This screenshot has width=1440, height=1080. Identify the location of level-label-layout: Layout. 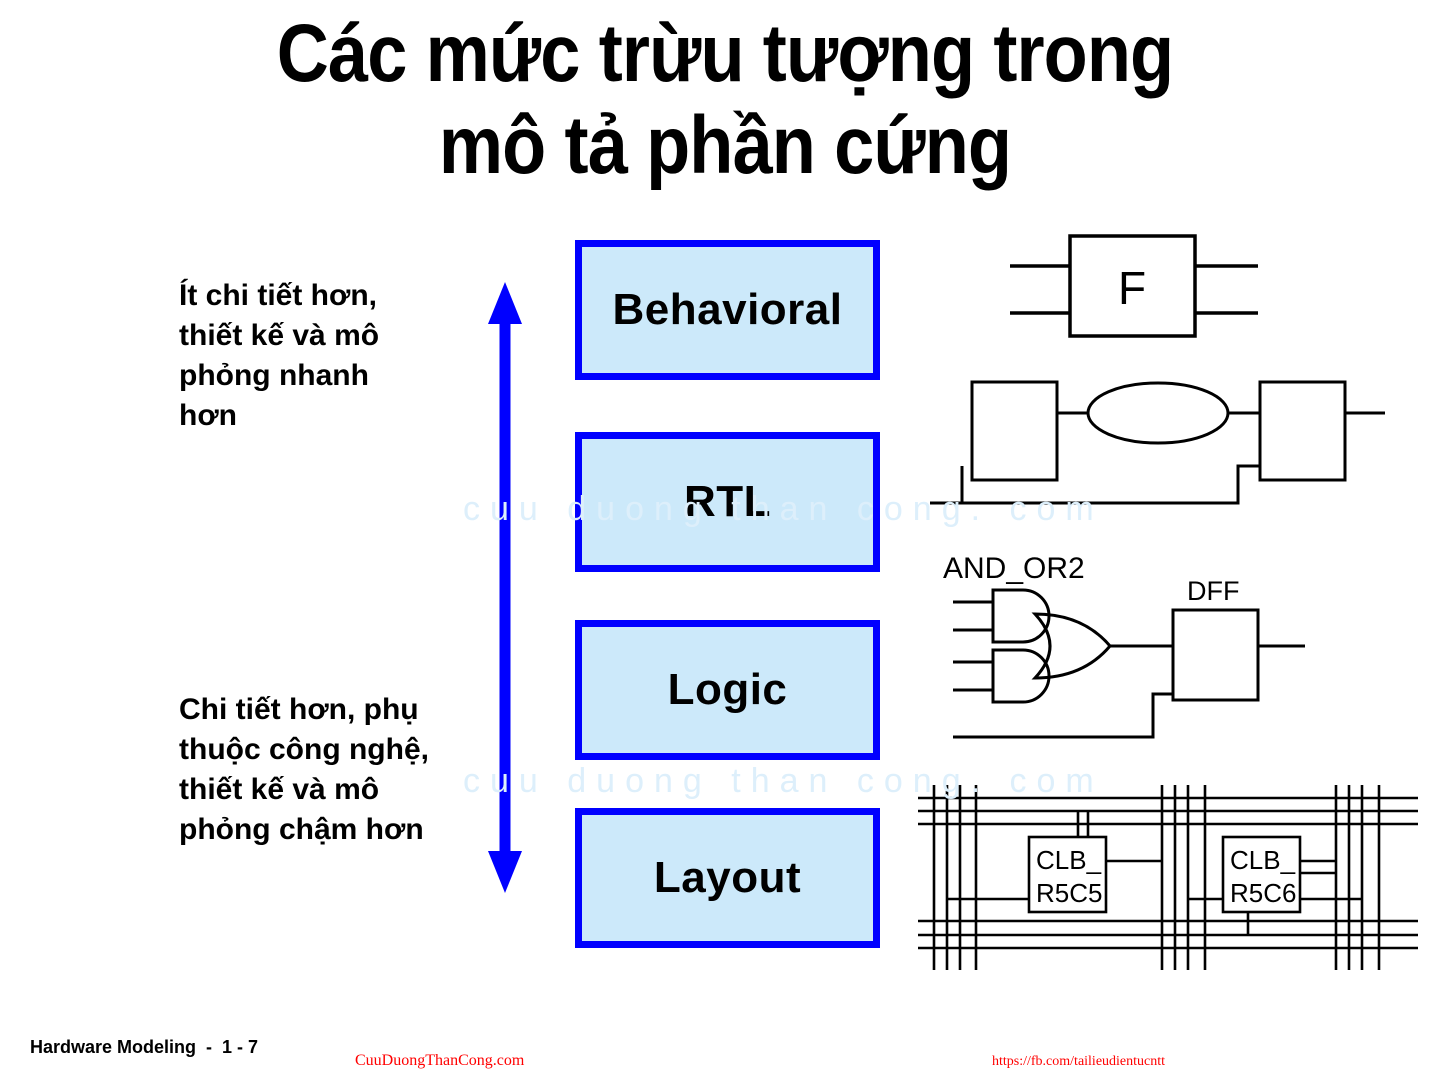
(727, 877).